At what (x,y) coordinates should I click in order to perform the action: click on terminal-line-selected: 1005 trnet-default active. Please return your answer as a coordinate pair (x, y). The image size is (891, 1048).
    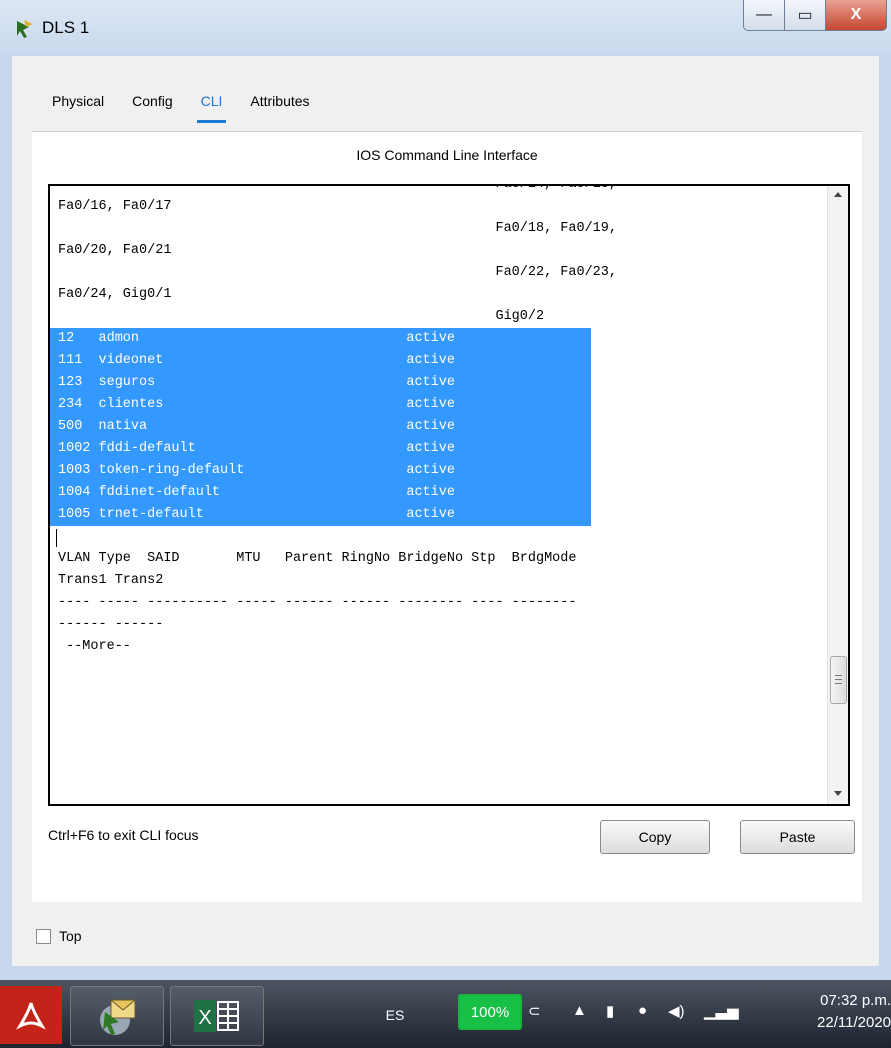
    Looking at the image, I should click on (434, 515).